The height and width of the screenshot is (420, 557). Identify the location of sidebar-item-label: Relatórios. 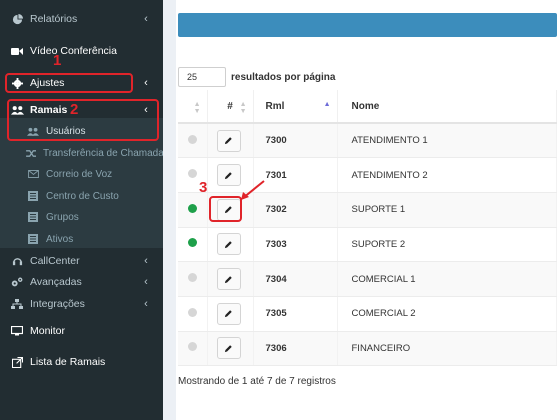
(54, 19).